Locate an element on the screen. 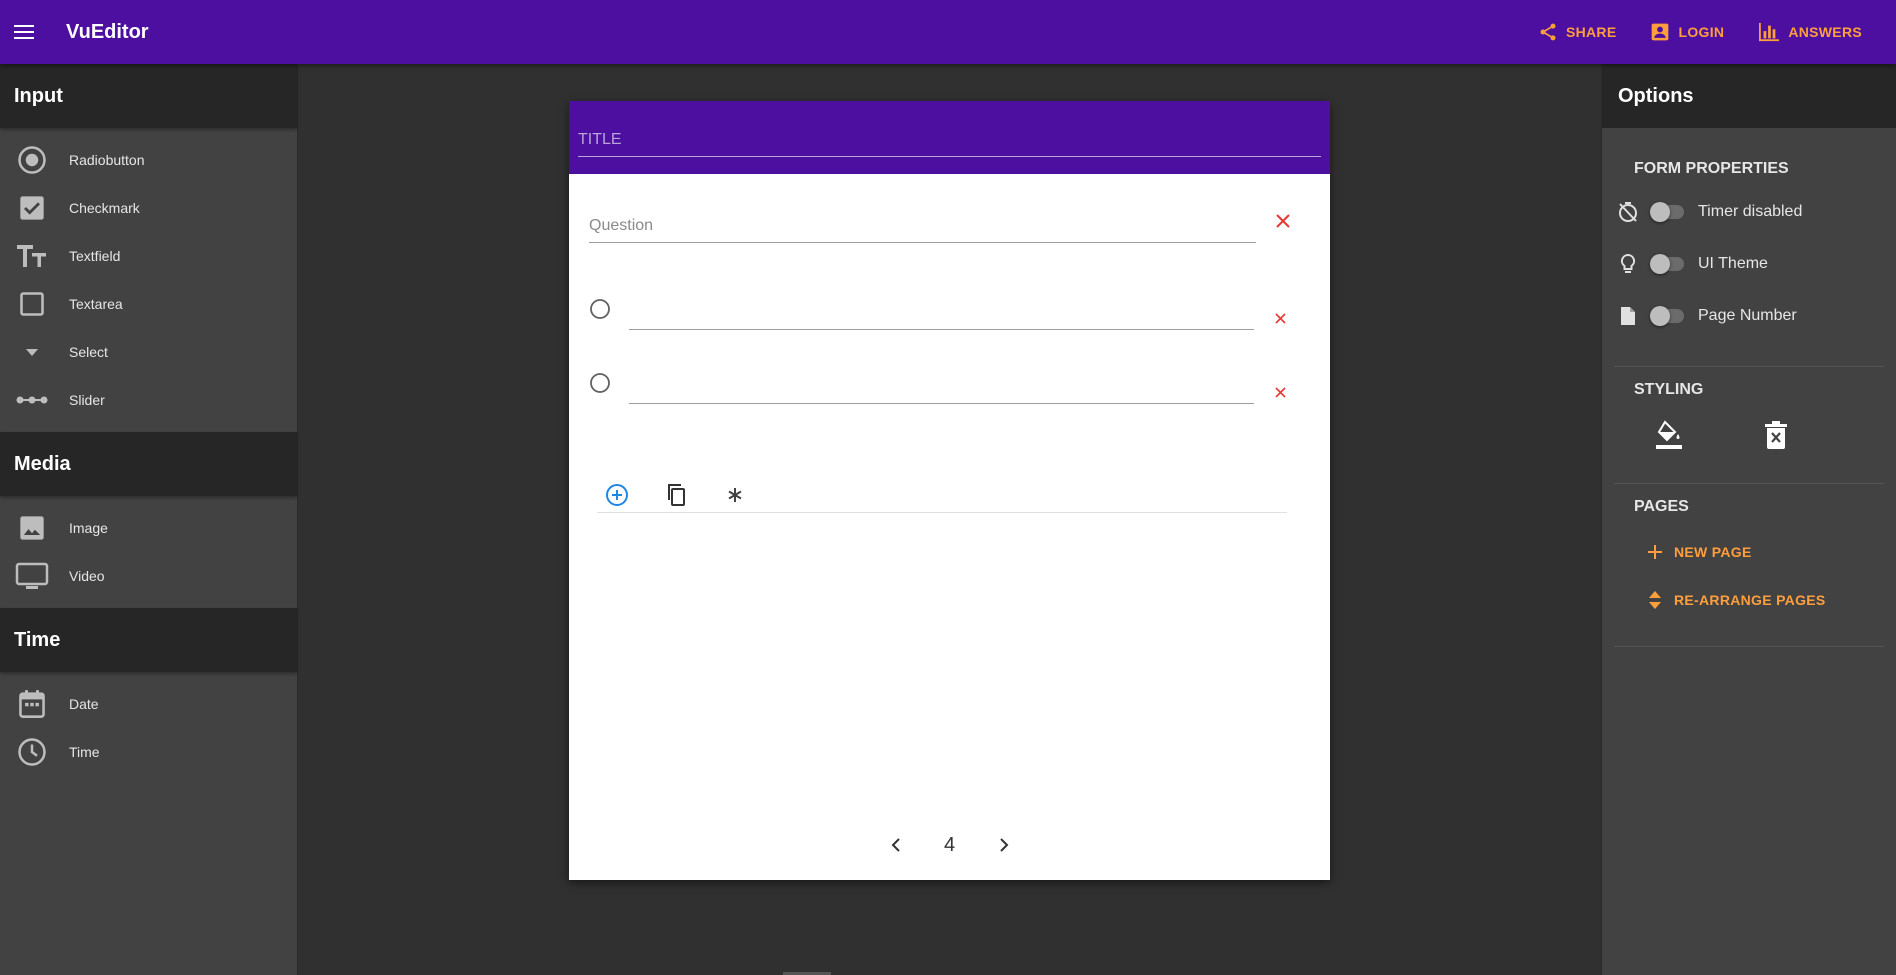  previous-page-button is located at coordinates (896, 845).